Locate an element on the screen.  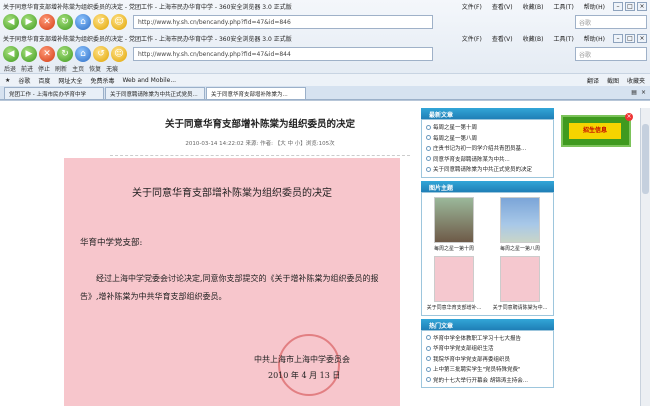
list-item: 每周之星一第十周 is located at coordinates (487, 127).